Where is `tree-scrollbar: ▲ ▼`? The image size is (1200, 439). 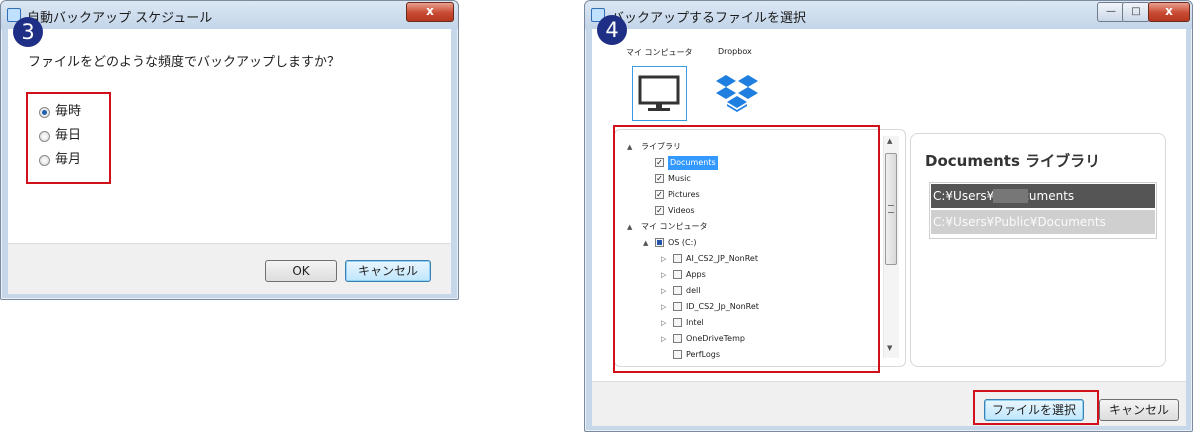 tree-scrollbar: ▲ ▼ is located at coordinates (891, 247).